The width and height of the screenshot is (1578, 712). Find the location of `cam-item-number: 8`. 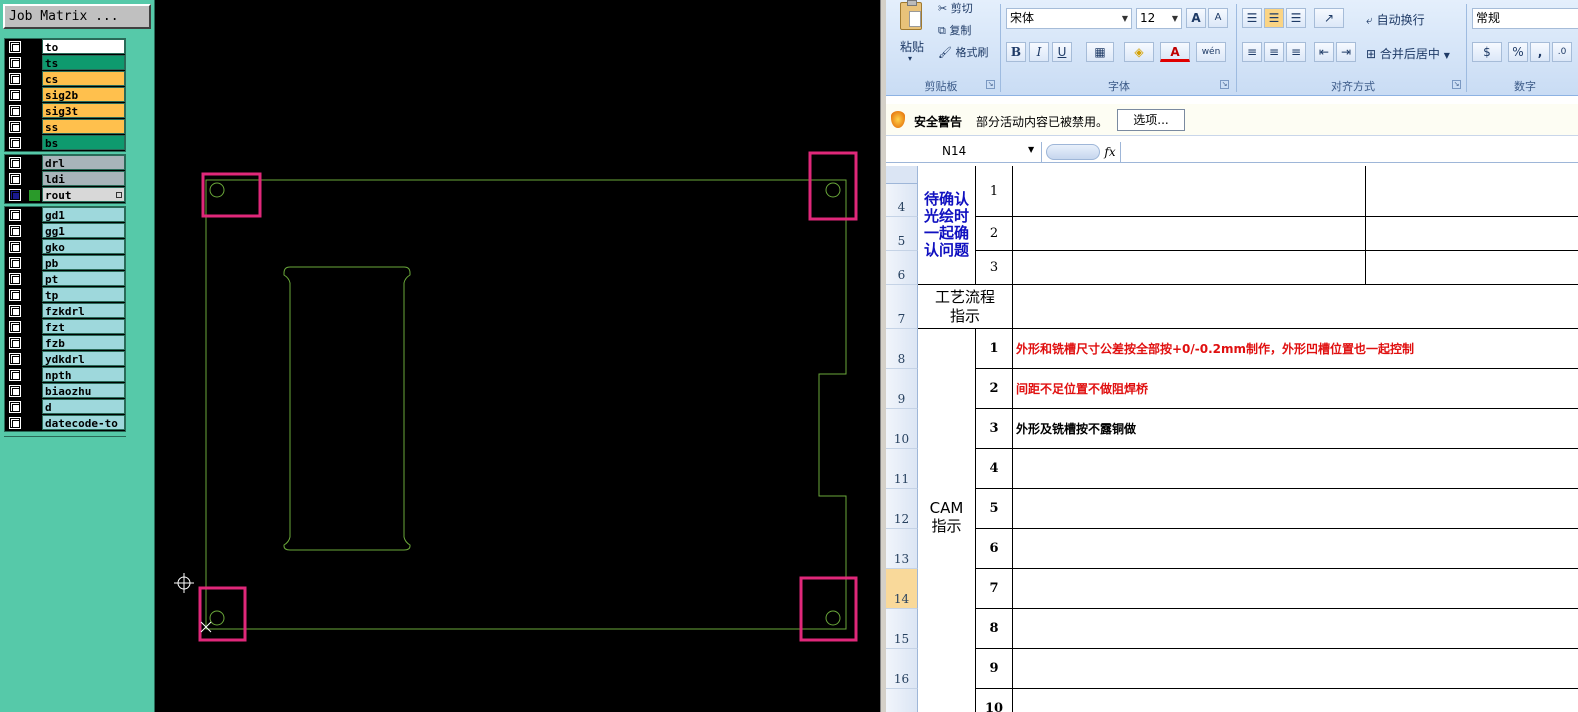

cam-item-number: 8 is located at coordinates (994, 629).